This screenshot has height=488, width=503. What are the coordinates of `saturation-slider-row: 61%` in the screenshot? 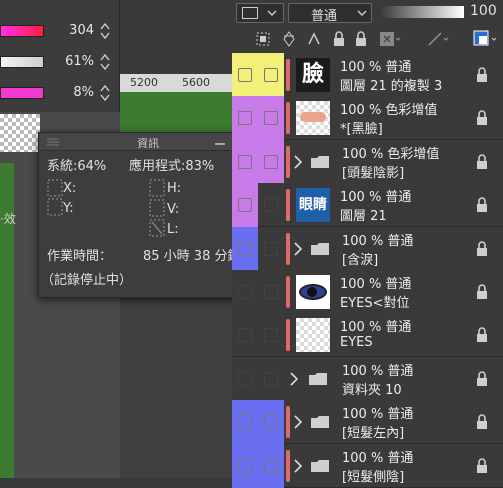 It's located at (60, 62).